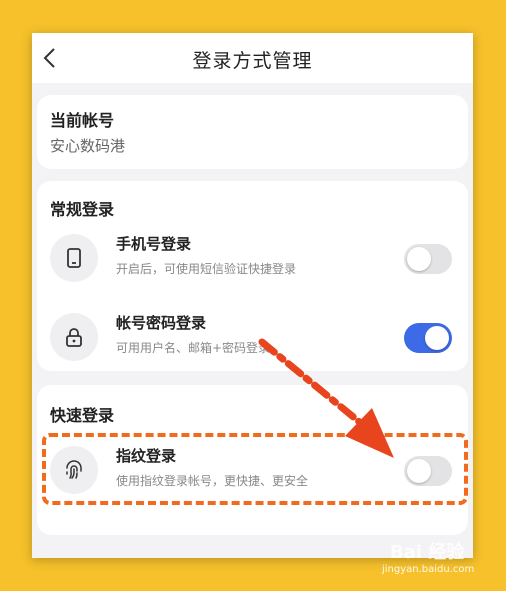  Describe the element at coordinates (326, 398) in the screenshot. I see `annotation-arrow-icon` at that location.